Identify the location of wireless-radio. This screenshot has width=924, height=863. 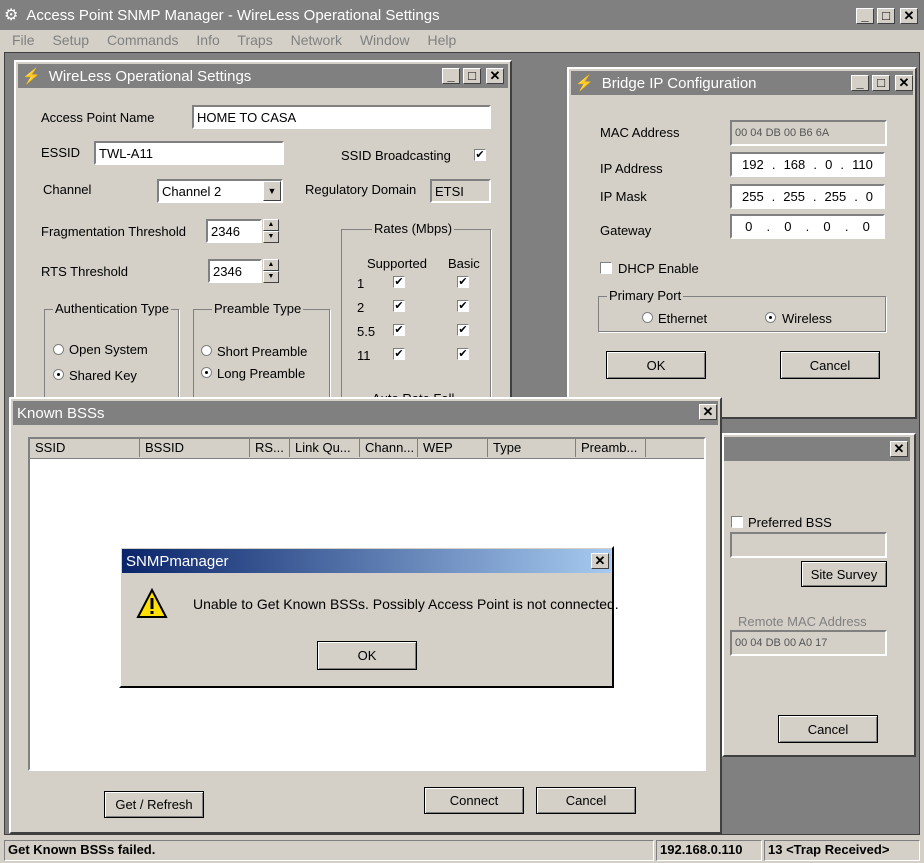
(770, 317).